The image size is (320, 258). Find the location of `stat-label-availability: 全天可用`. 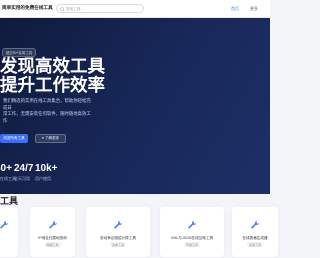

stat-label-availability: 全天可用 is located at coordinates (22, 178).